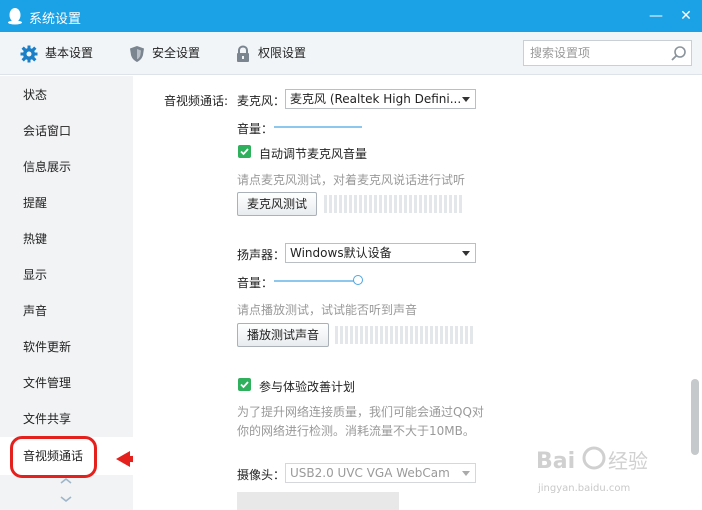 The width and height of the screenshot is (702, 510). I want to click on auto-adjust-label: 自动调节麦克风音量, so click(313, 154).